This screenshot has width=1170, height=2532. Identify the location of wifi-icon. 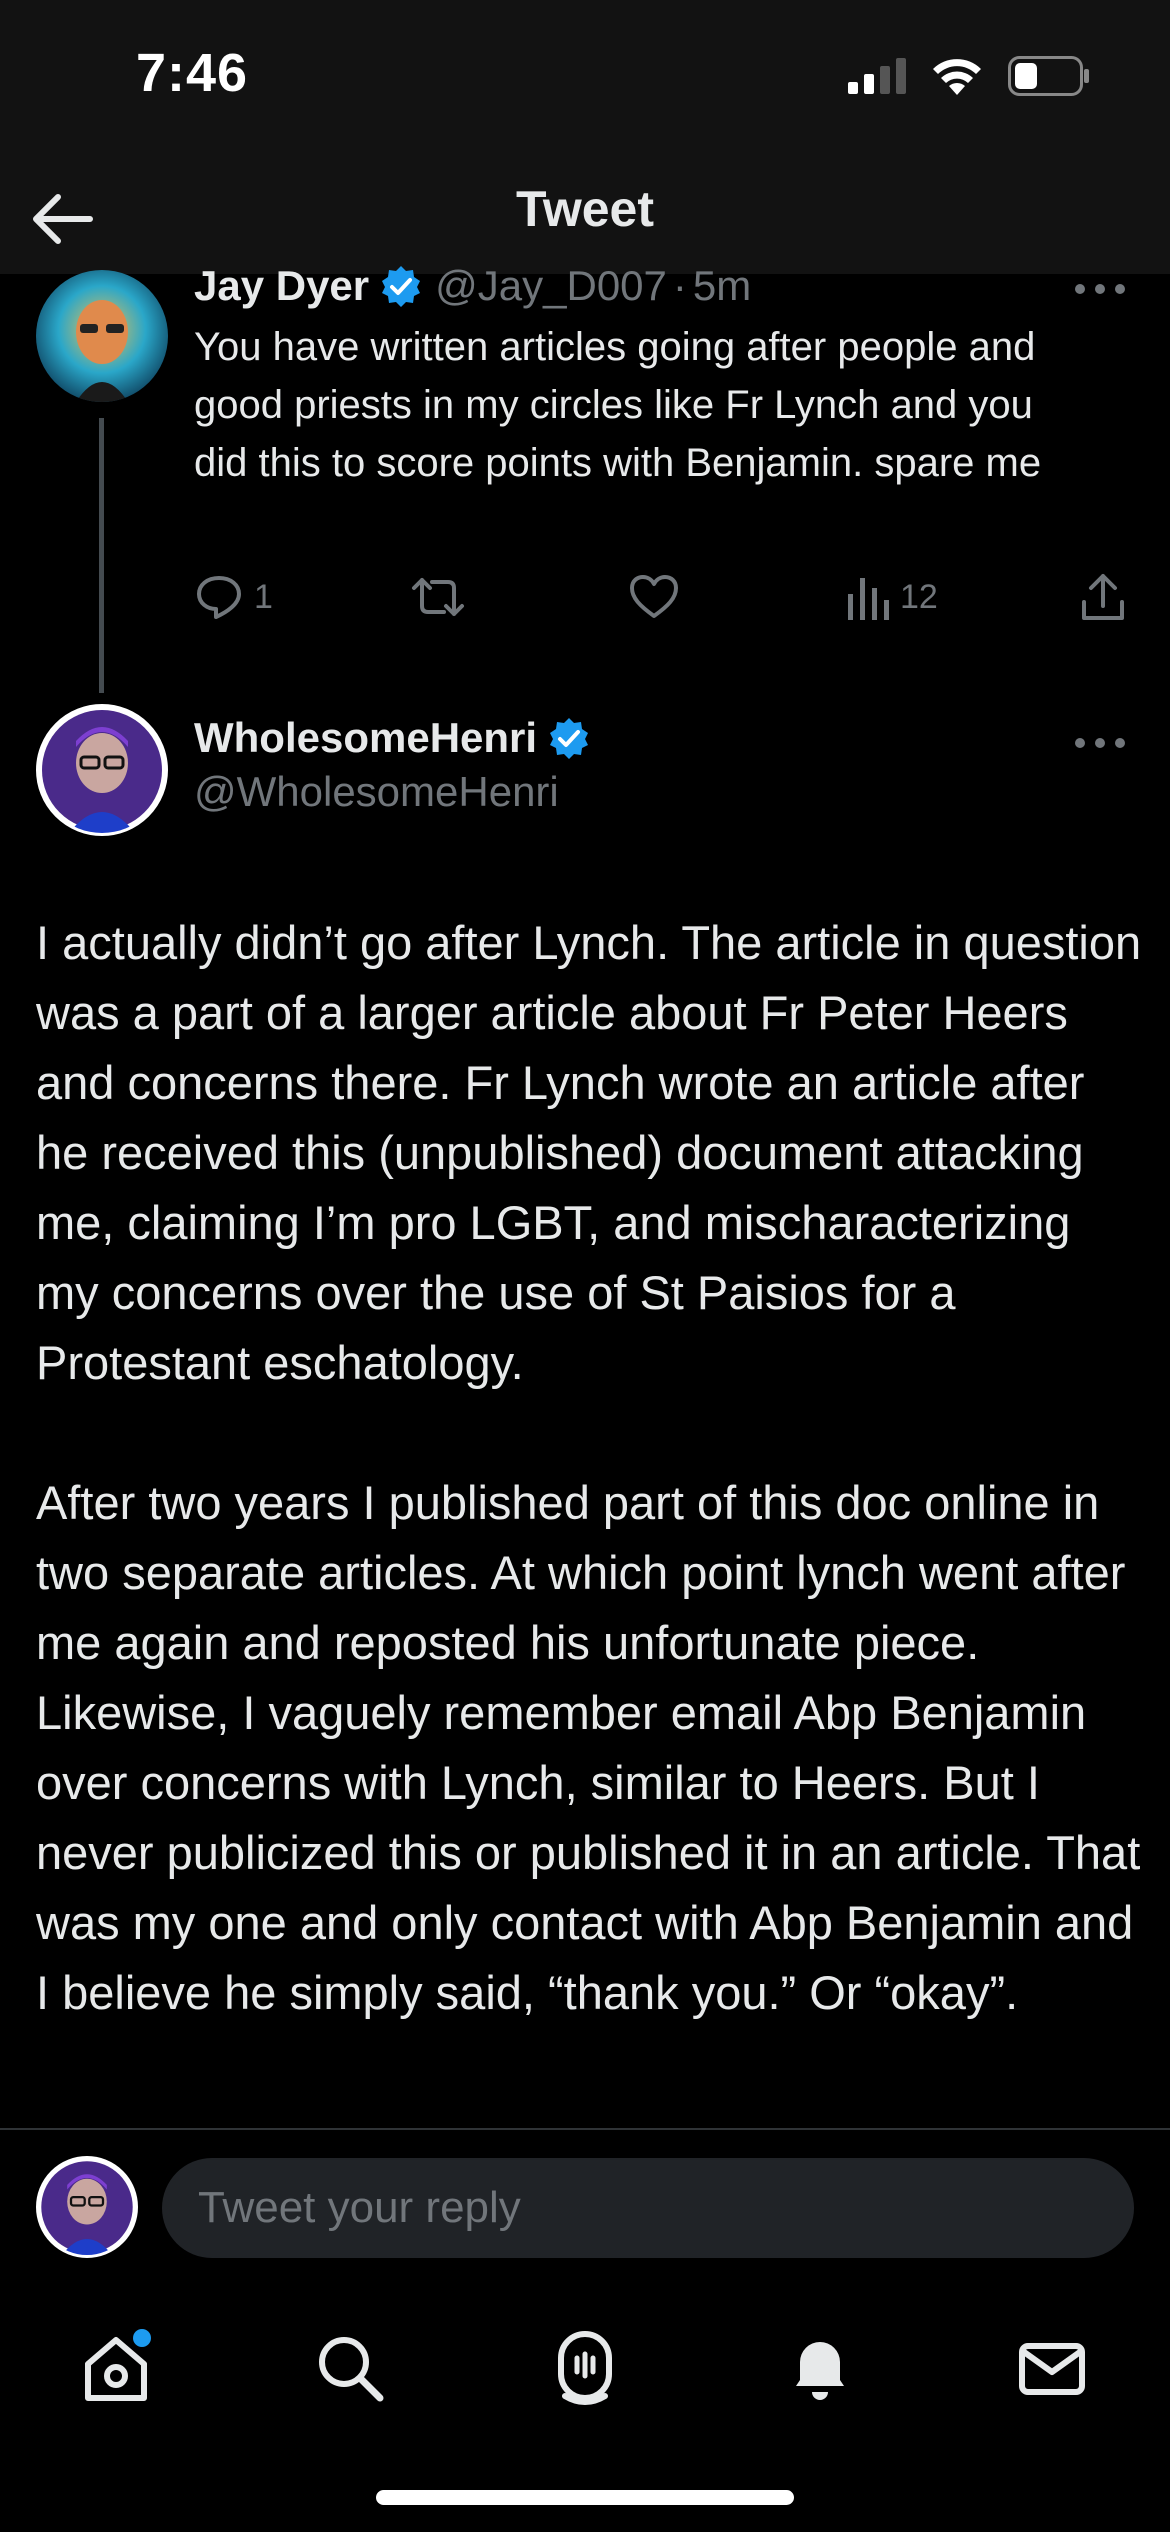
(957, 77).